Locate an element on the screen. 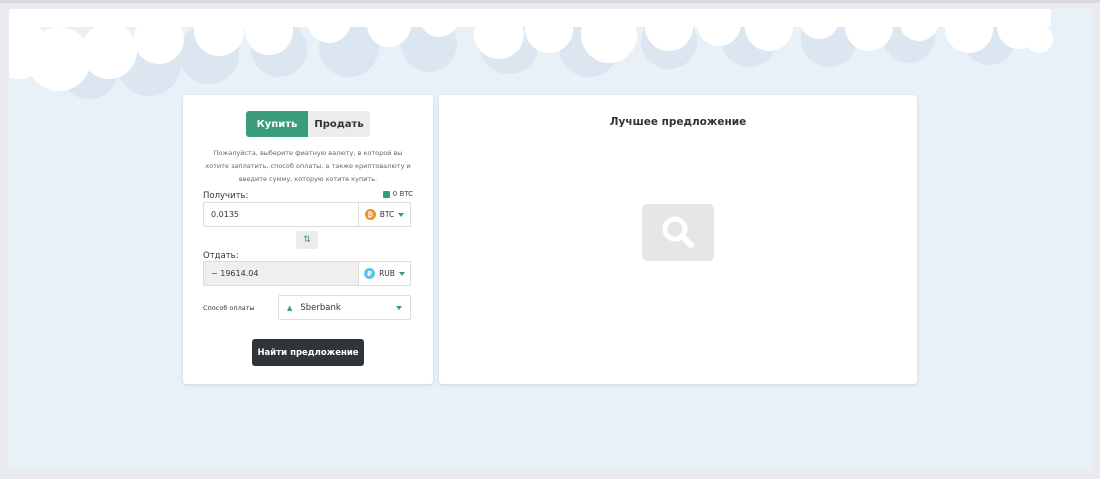 Image resolution: width=1100 pixels, height=479 pixels. payment-method-label: Способ оплаты is located at coordinates (229, 308).